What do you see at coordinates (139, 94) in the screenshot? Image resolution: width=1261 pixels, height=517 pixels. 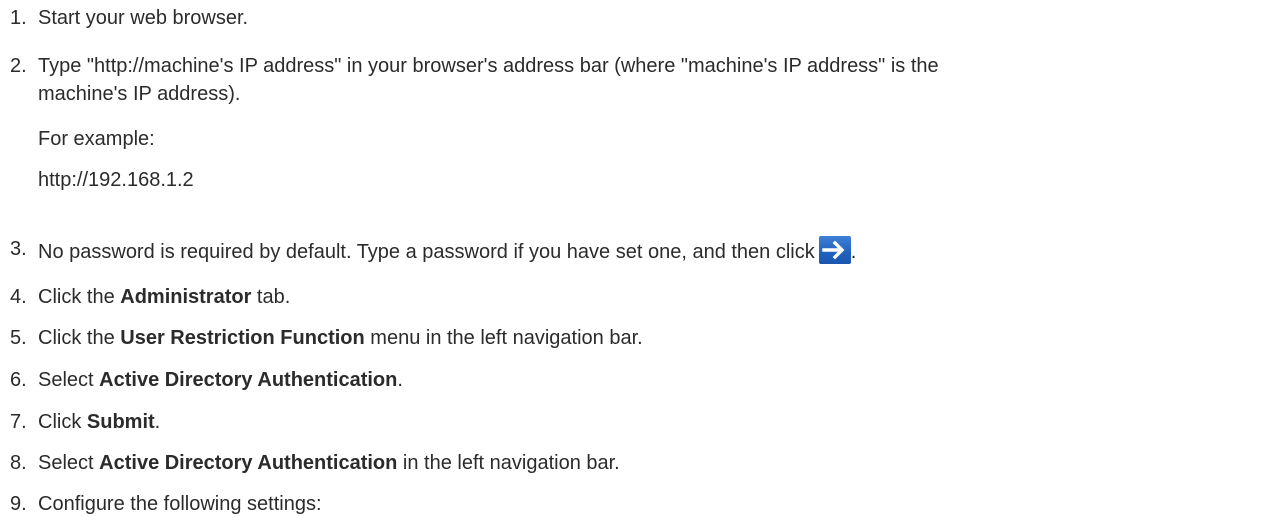 I see `step-text-line-2: machine's IP address).` at bounding box center [139, 94].